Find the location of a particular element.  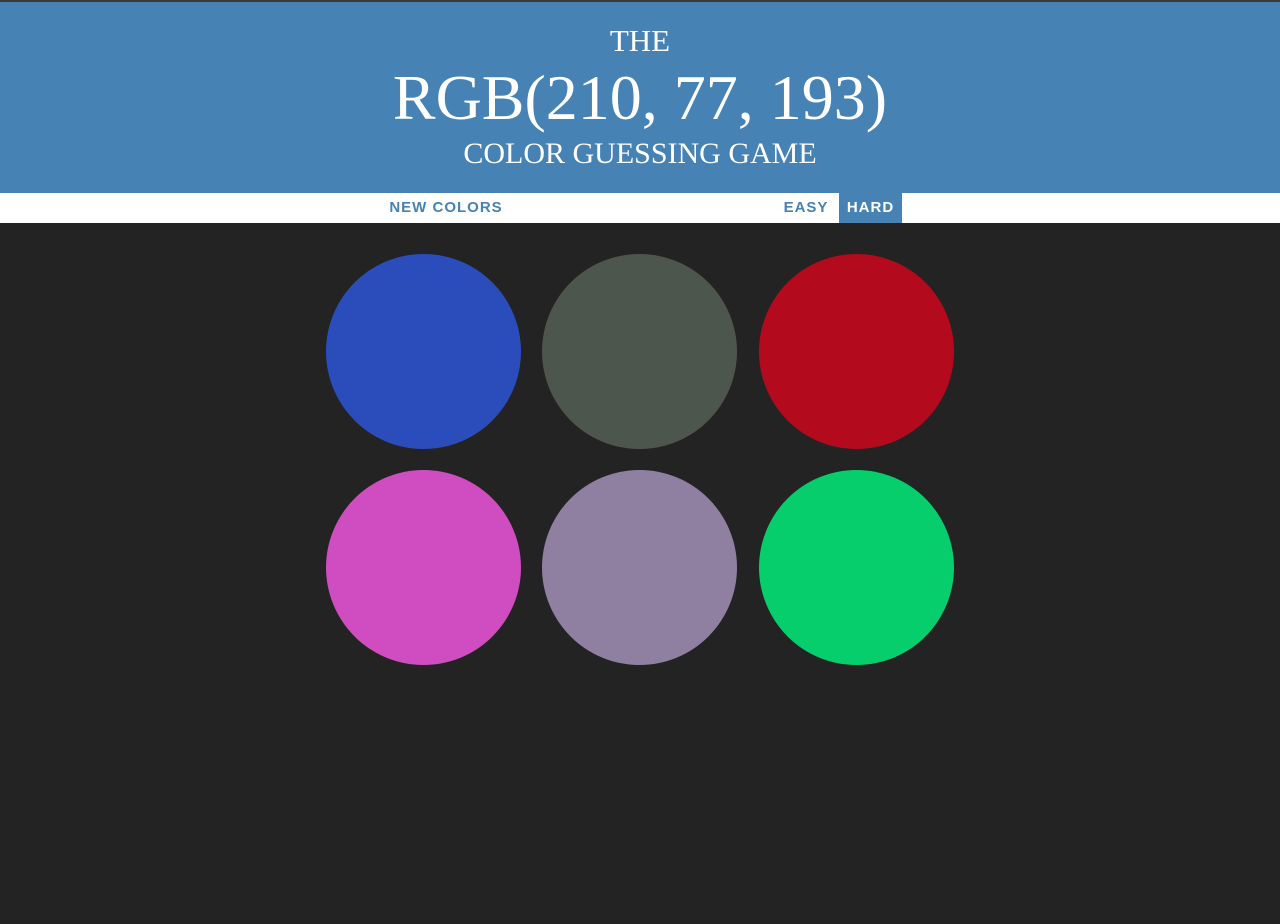

easy-mode-button: EASY is located at coordinates (806, 208).